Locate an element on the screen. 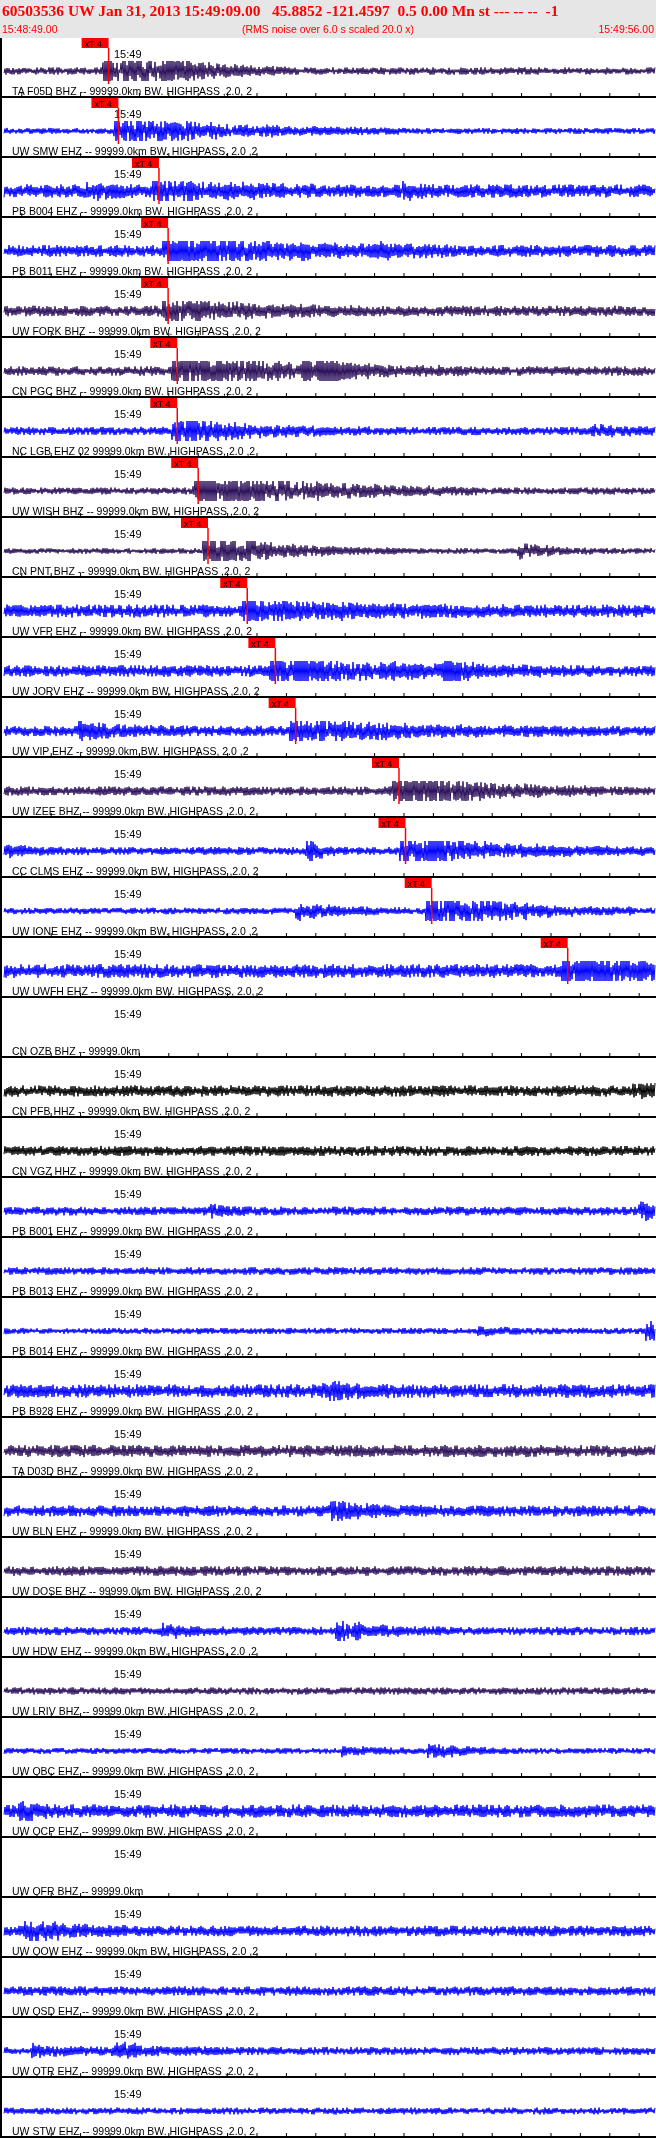  station-label: CC CLMS EHZ -- 99999.0km BW. HIGHPASS ,2.0, 2 is located at coordinates (135, 871).